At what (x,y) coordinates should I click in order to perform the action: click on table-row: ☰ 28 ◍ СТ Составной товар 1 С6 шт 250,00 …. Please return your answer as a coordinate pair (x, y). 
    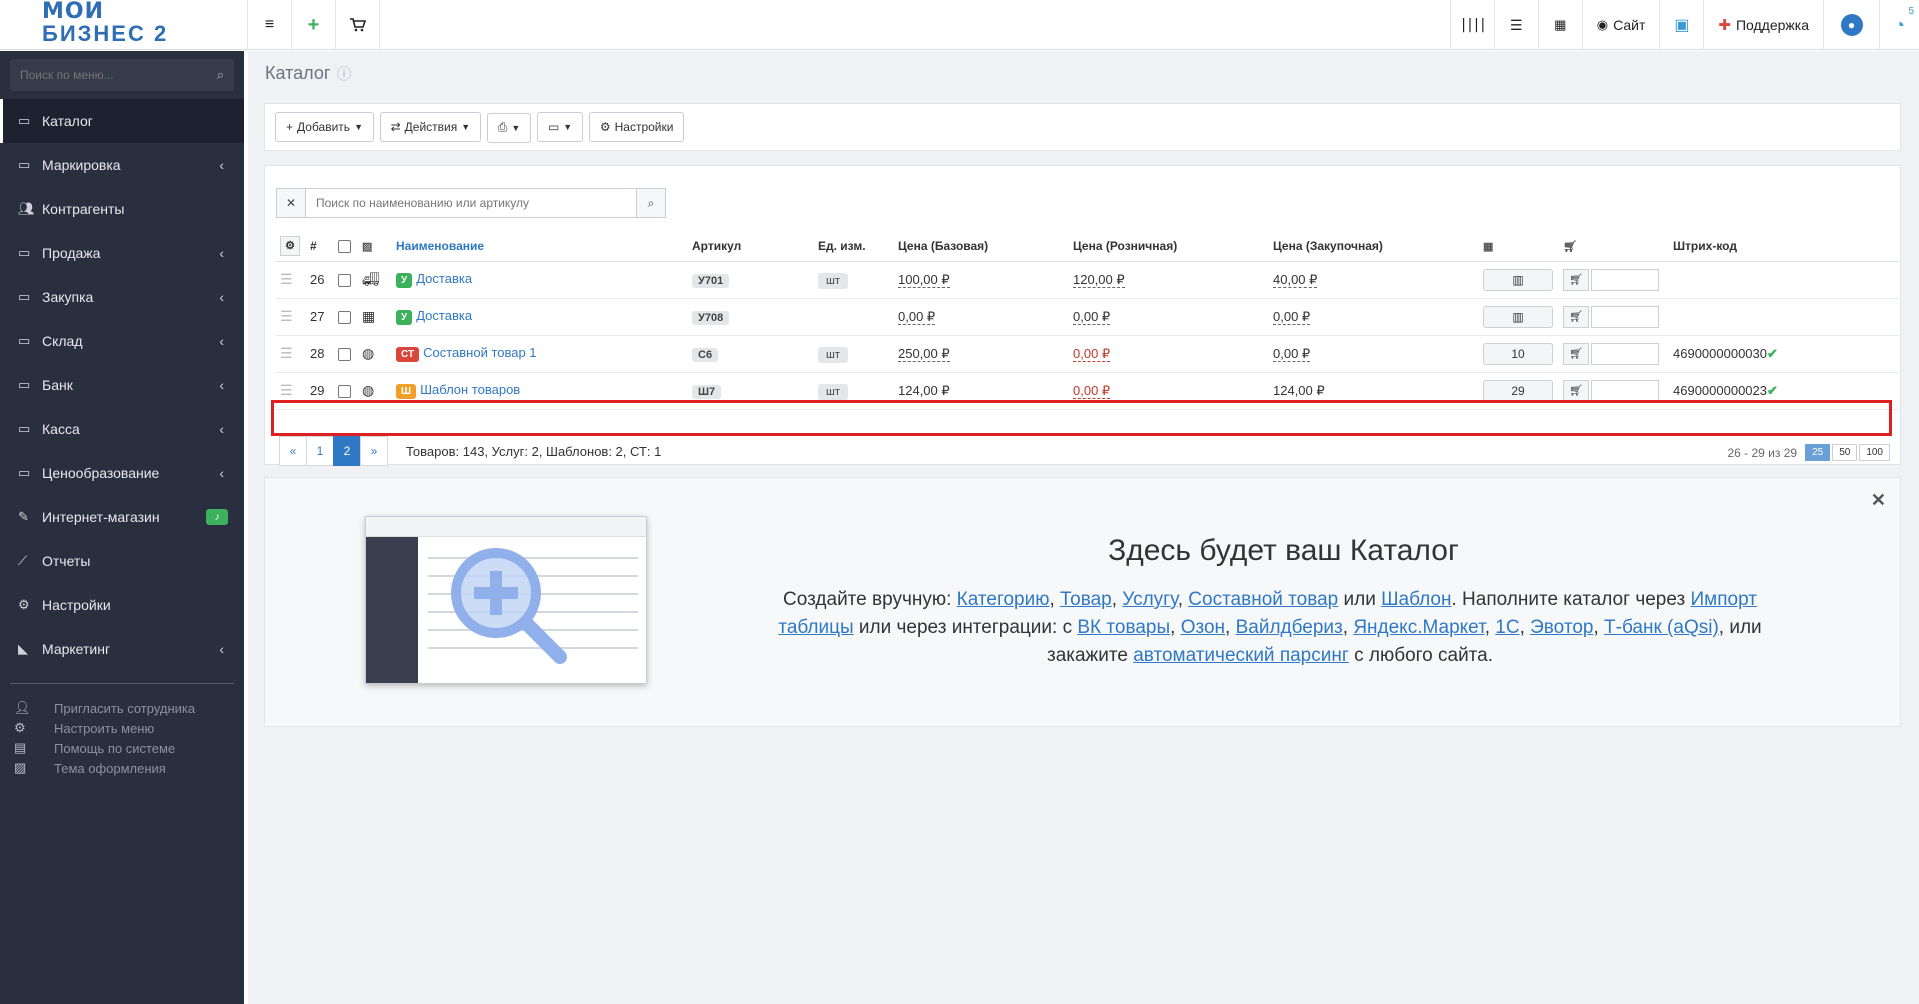
    Looking at the image, I should click on (1087, 354).